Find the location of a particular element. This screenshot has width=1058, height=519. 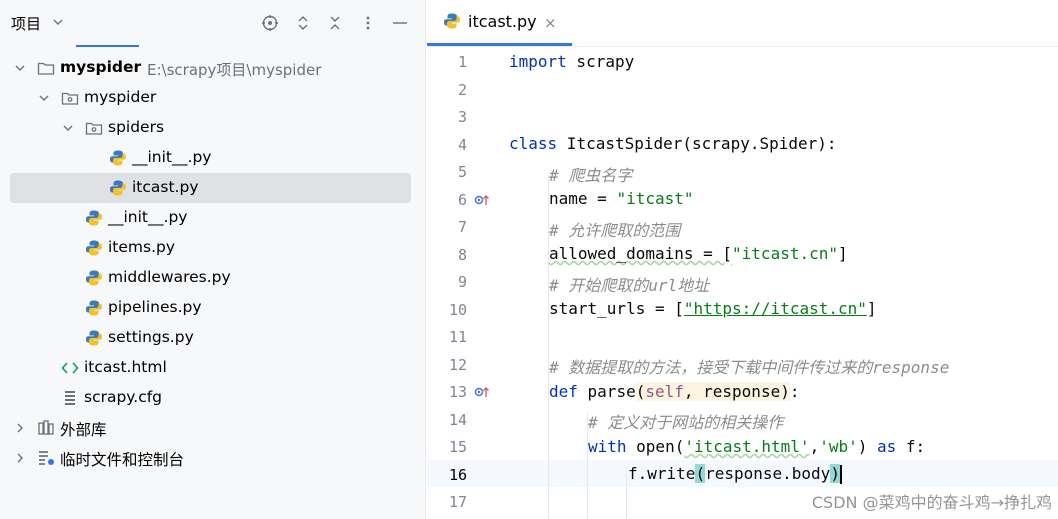

code-text: f.write is located at coordinates (662, 473).